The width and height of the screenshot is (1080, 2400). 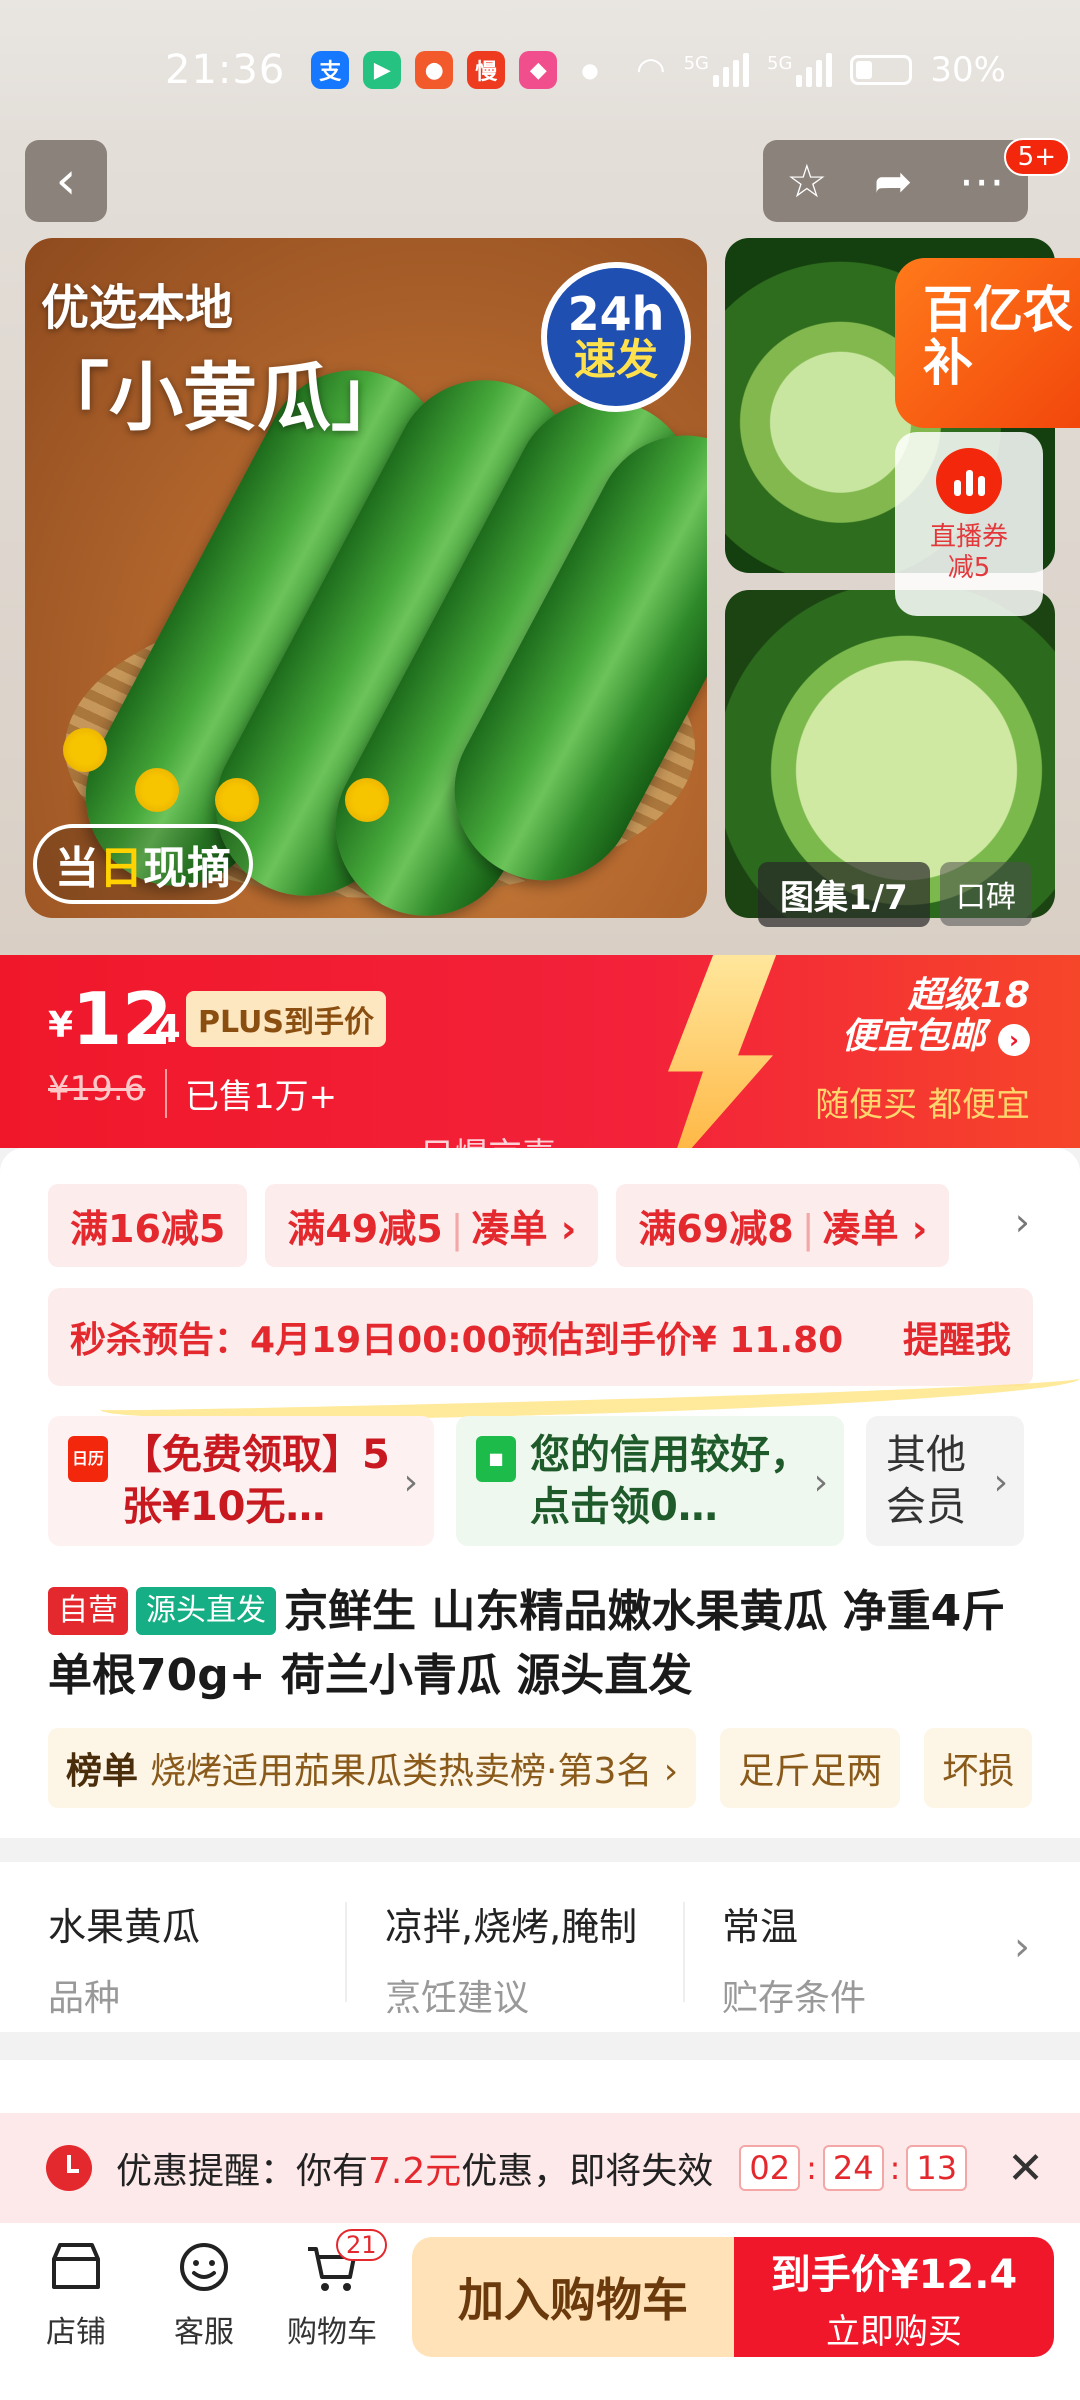 I want to click on alipay-icon: 支, so click(x=330, y=70).